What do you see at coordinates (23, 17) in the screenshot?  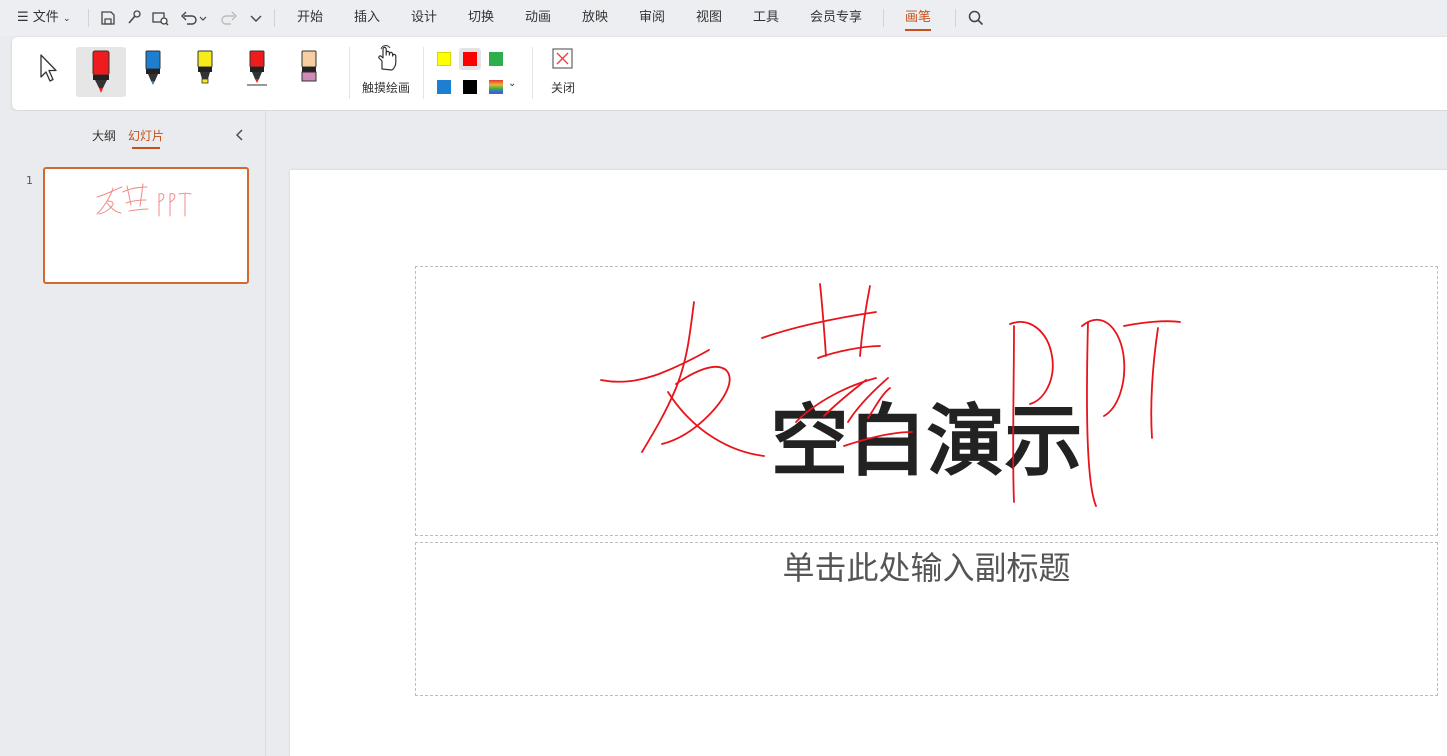 I see `hamburger-icon: ☰` at bounding box center [23, 17].